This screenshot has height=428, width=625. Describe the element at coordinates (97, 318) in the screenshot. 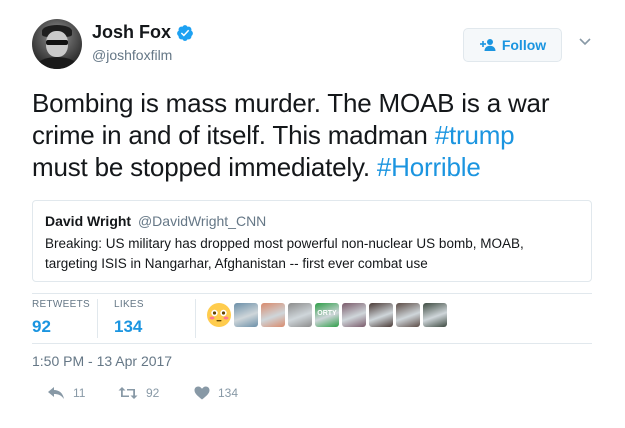

I see `stats-separator` at that location.